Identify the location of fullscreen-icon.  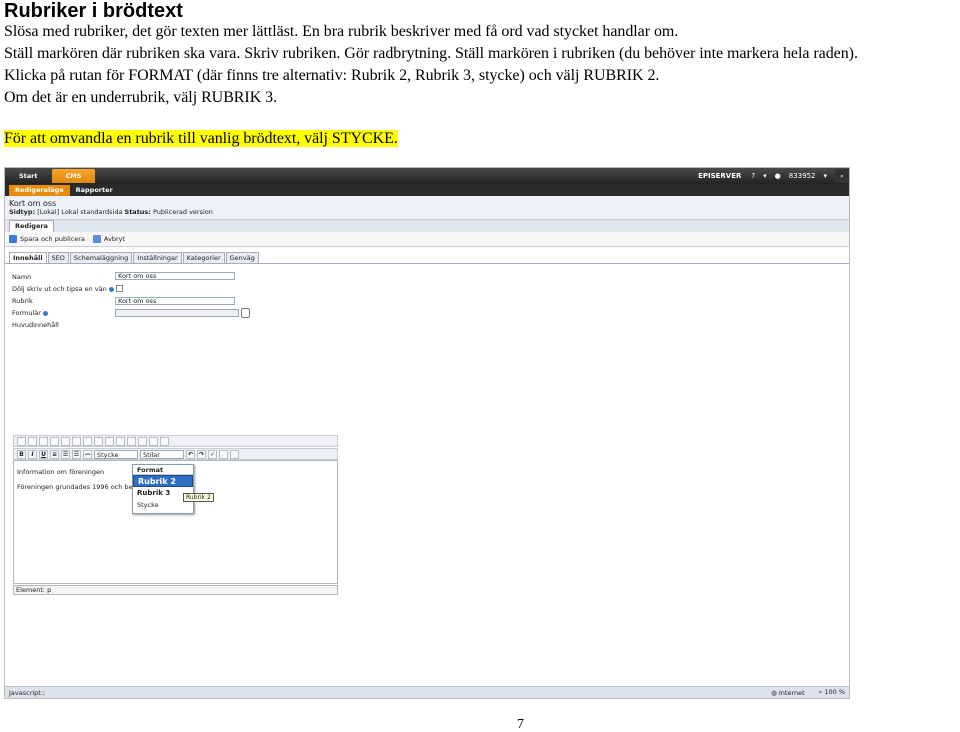
(234, 454).